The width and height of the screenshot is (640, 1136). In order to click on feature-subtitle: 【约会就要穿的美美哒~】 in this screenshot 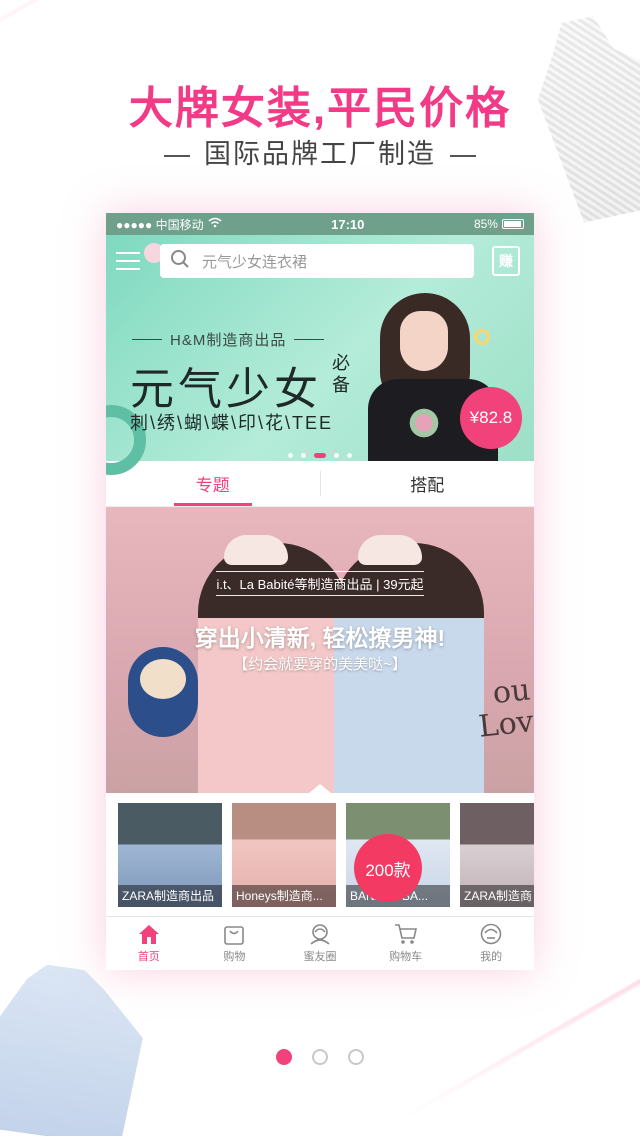, I will do `click(320, 664)`.